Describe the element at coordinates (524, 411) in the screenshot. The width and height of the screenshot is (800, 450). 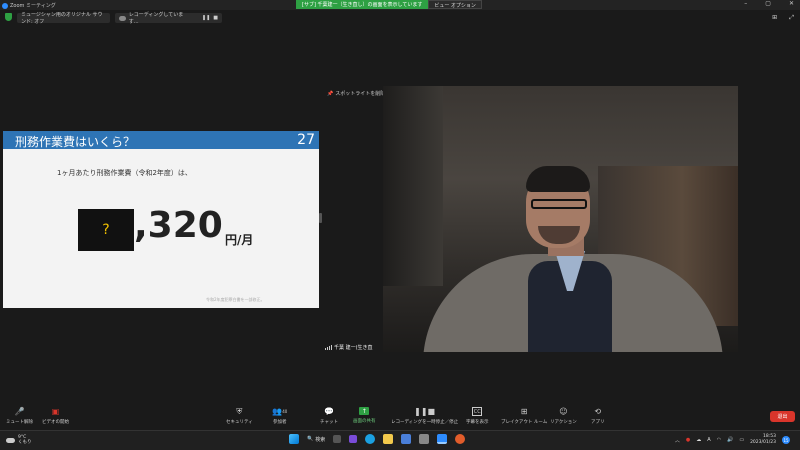
I see `breakout-rooms-icon: ⊞` at that location.